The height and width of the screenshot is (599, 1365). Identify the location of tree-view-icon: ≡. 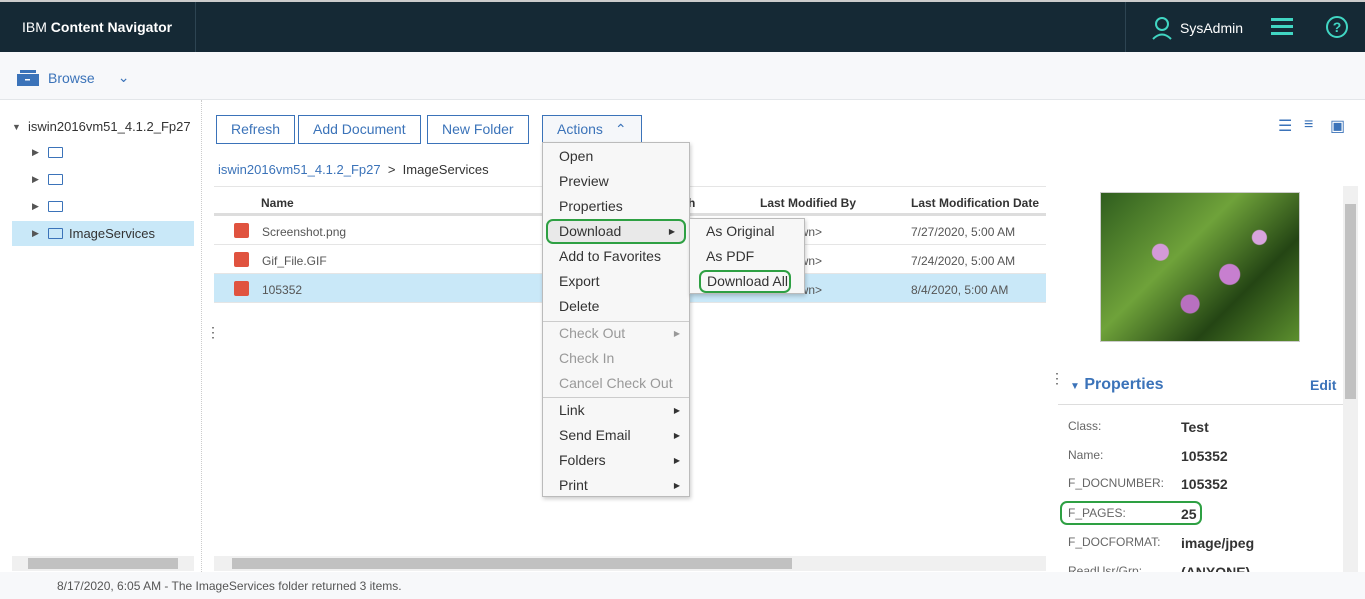
(1308, 125).